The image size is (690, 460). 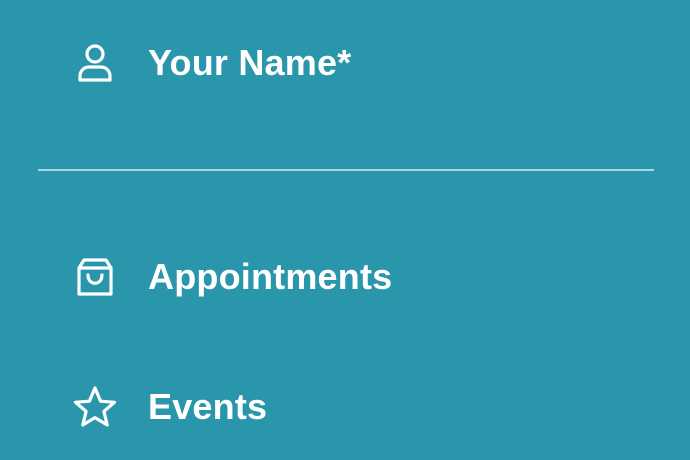 I want to click on user-icon, so click(x=95, y=63).